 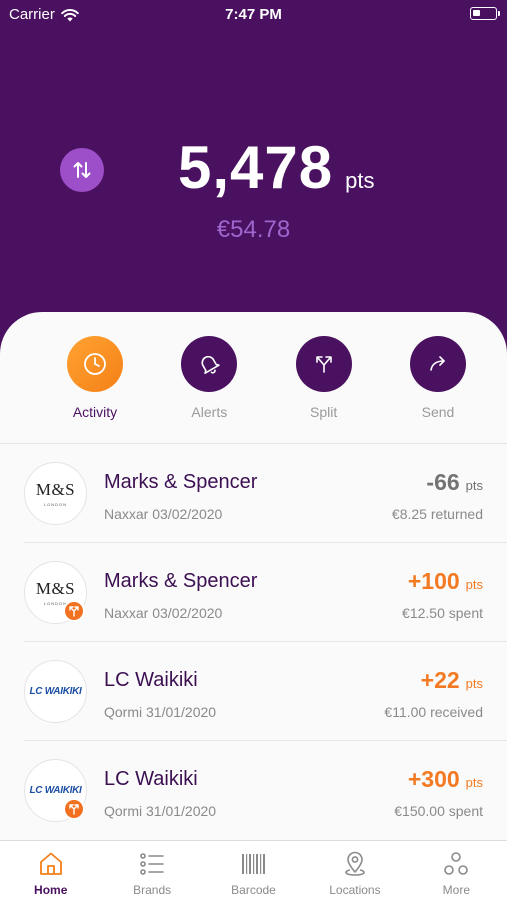 I want to click on money-amount: €150.00 spent, so click(x=438, y=811).